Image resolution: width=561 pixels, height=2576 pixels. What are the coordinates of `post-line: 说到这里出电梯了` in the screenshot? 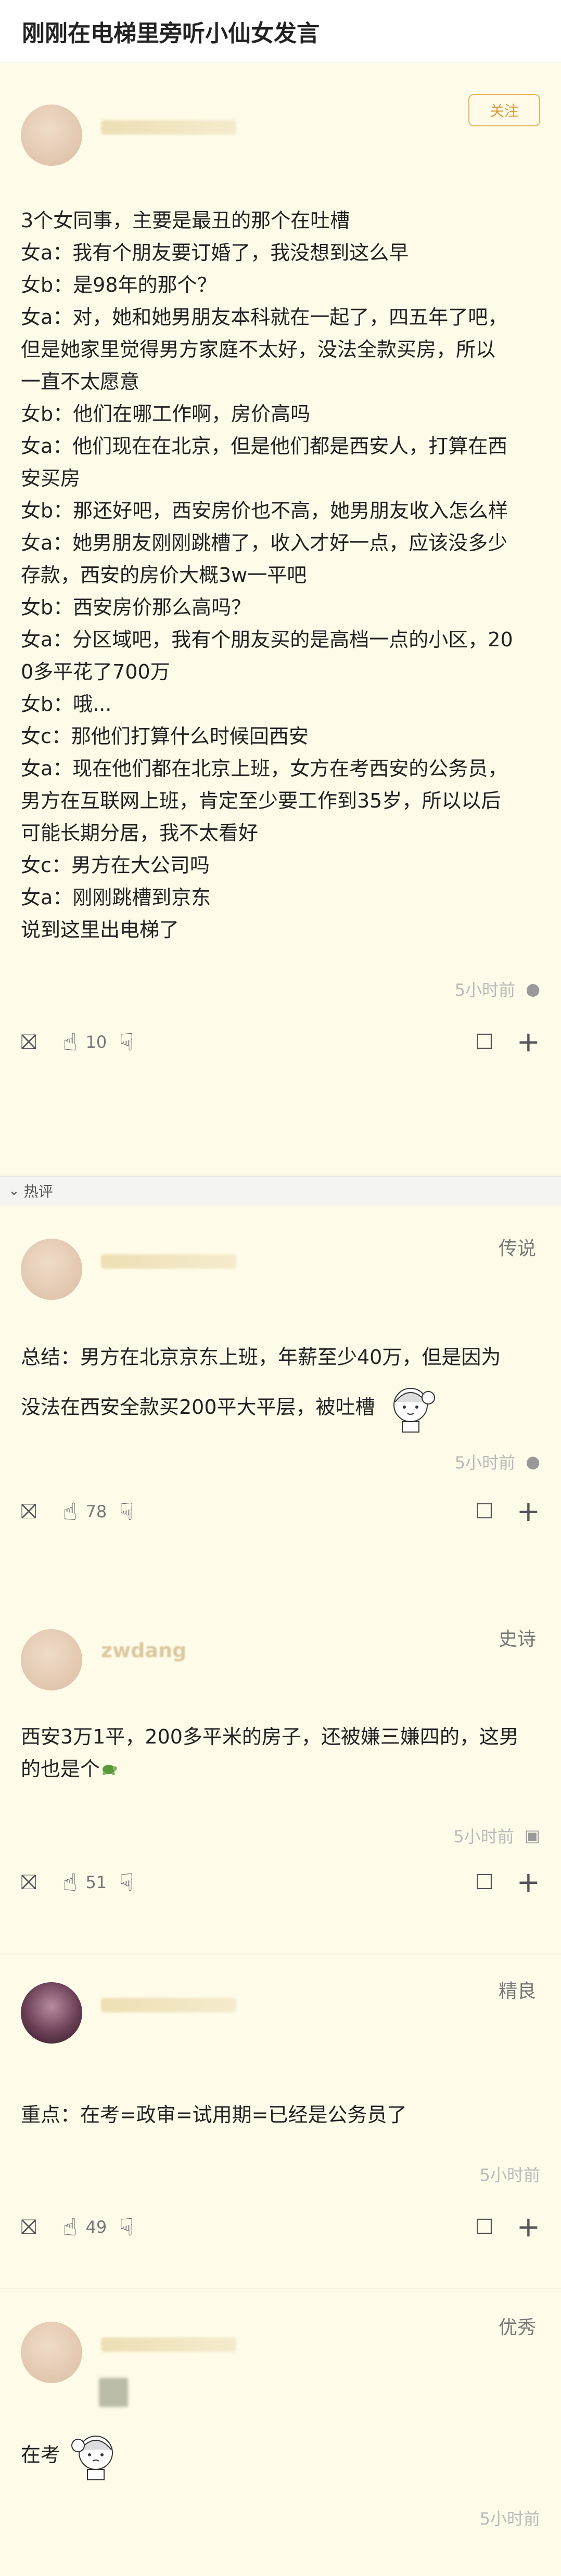 It's located at (101, 929).